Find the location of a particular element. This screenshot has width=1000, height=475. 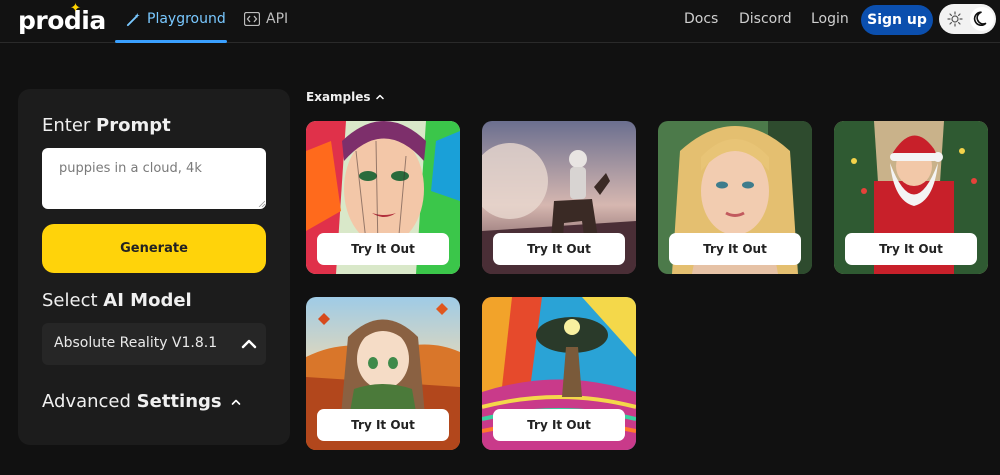

signup-button: Sign up is located at coordinates (897, 20).